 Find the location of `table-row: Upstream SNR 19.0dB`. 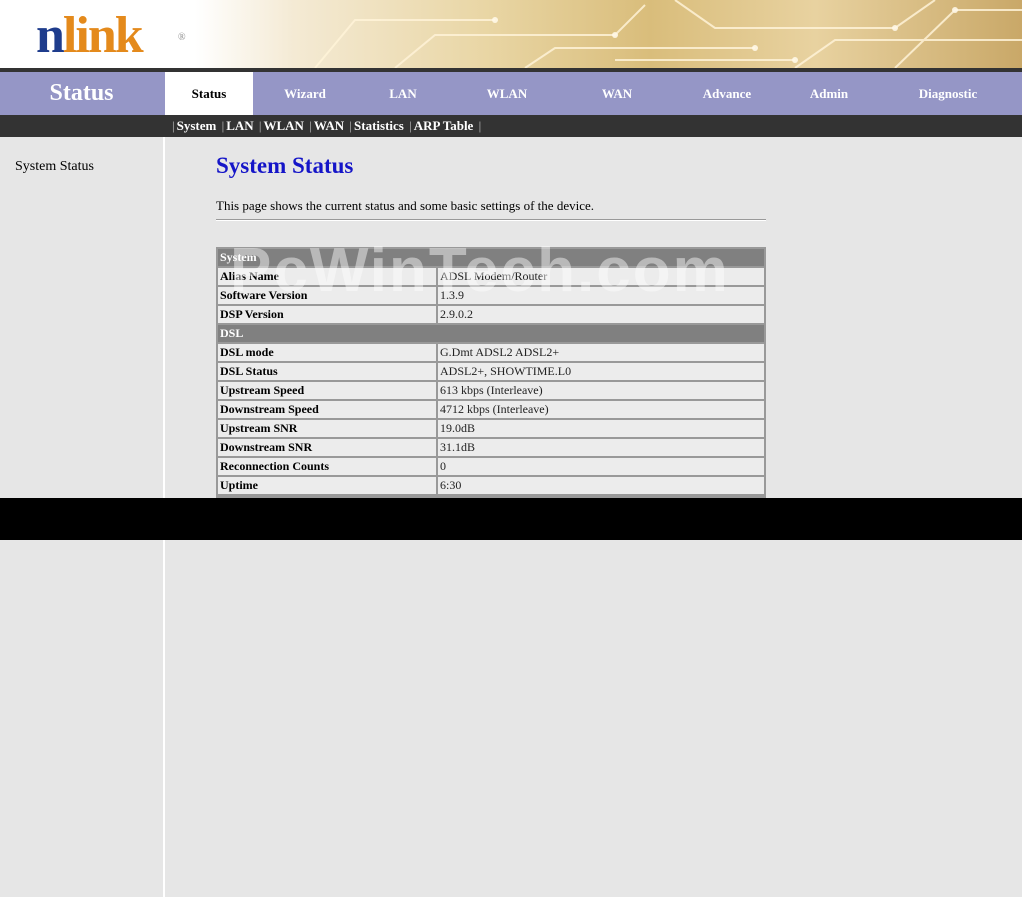

table-row: Upstream SNR 19.0dB is located at coordinates (491, 429).